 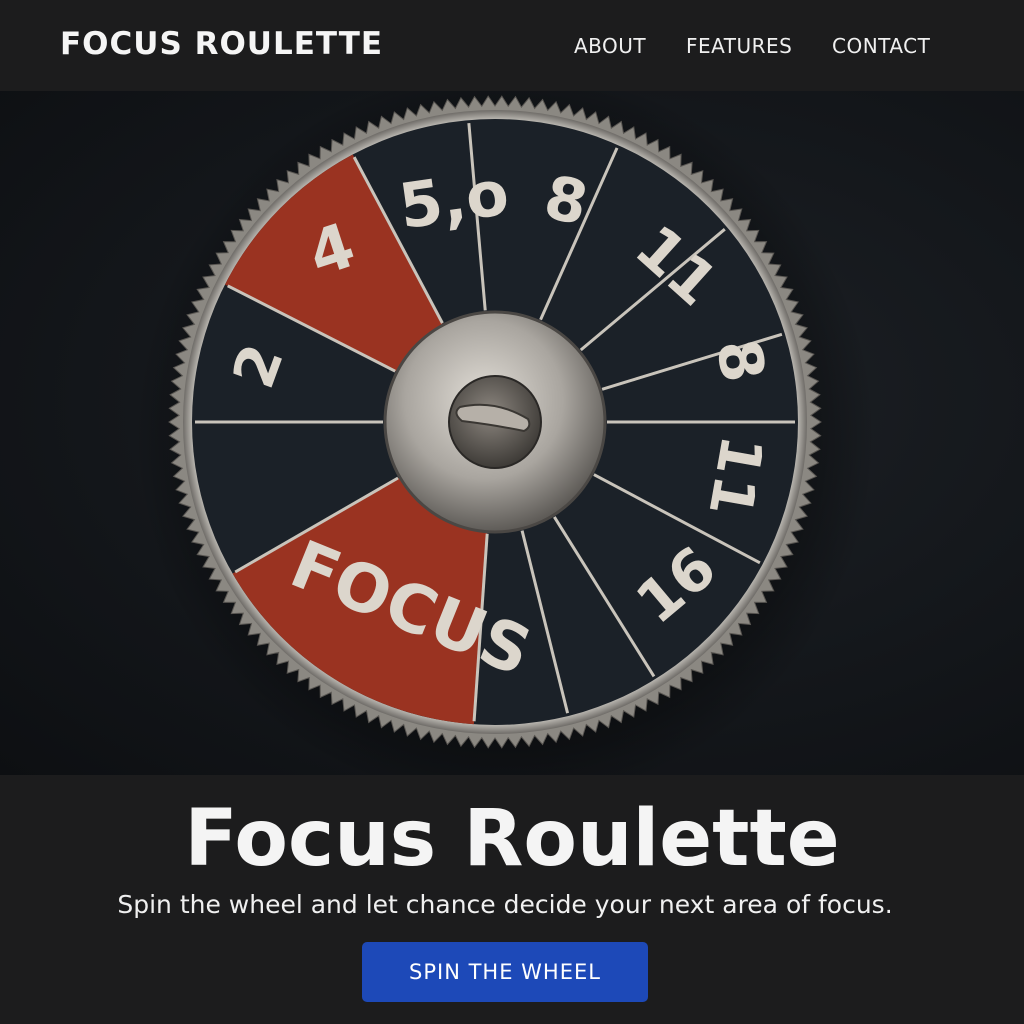 What do you see at coordinates (739, 46) in the screenshot?
I see `nav-link-features: FEATURES` at bounding box center [739, 46].